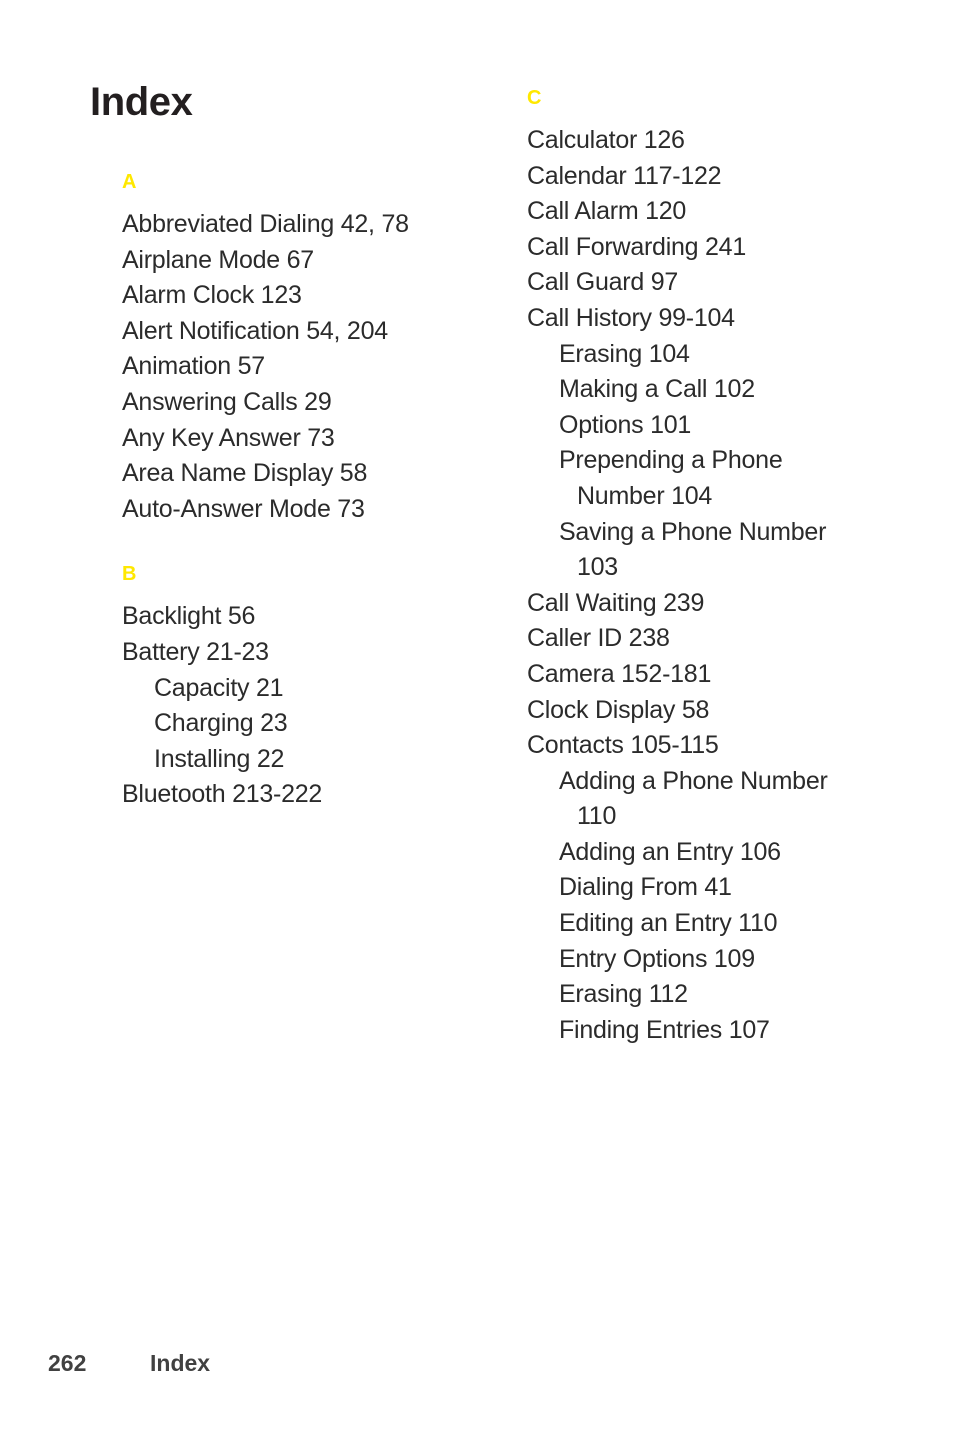 Image resolution: width=954 pixels, height=1431 pixels. I want to click on page-footer: 262 Index, so click(129, 1363).